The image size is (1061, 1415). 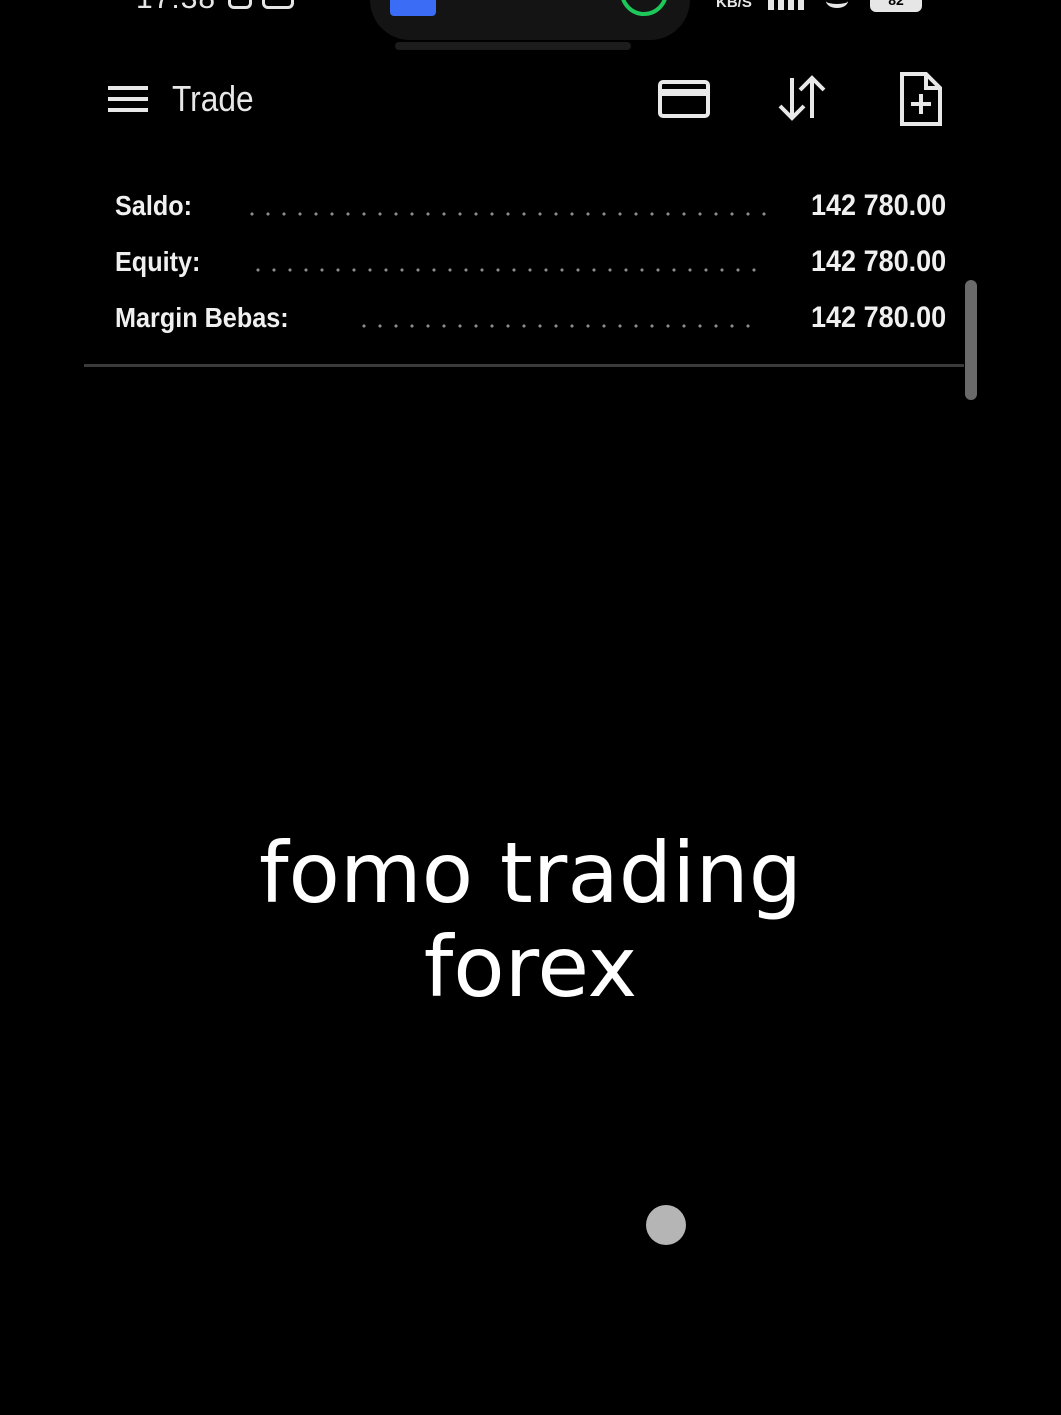 What do you see at coordinates (530, 873) in the screenshot?
I see `caption-line-1: fomo trading` at bounding box center [530, 873].